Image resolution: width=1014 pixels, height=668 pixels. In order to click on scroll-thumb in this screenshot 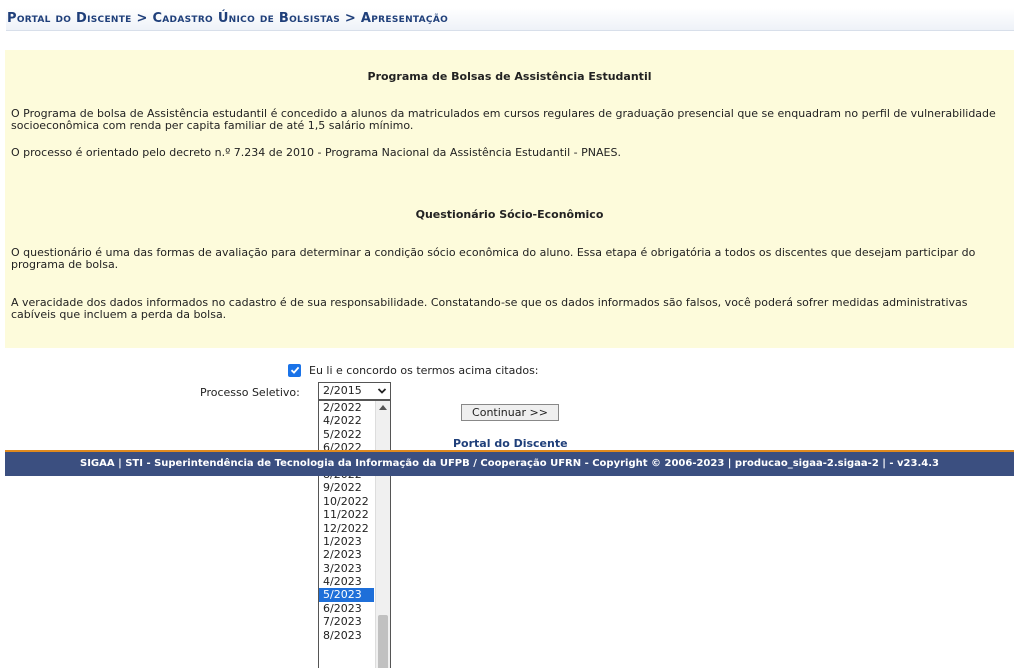, I will do `click(383, 641)`.